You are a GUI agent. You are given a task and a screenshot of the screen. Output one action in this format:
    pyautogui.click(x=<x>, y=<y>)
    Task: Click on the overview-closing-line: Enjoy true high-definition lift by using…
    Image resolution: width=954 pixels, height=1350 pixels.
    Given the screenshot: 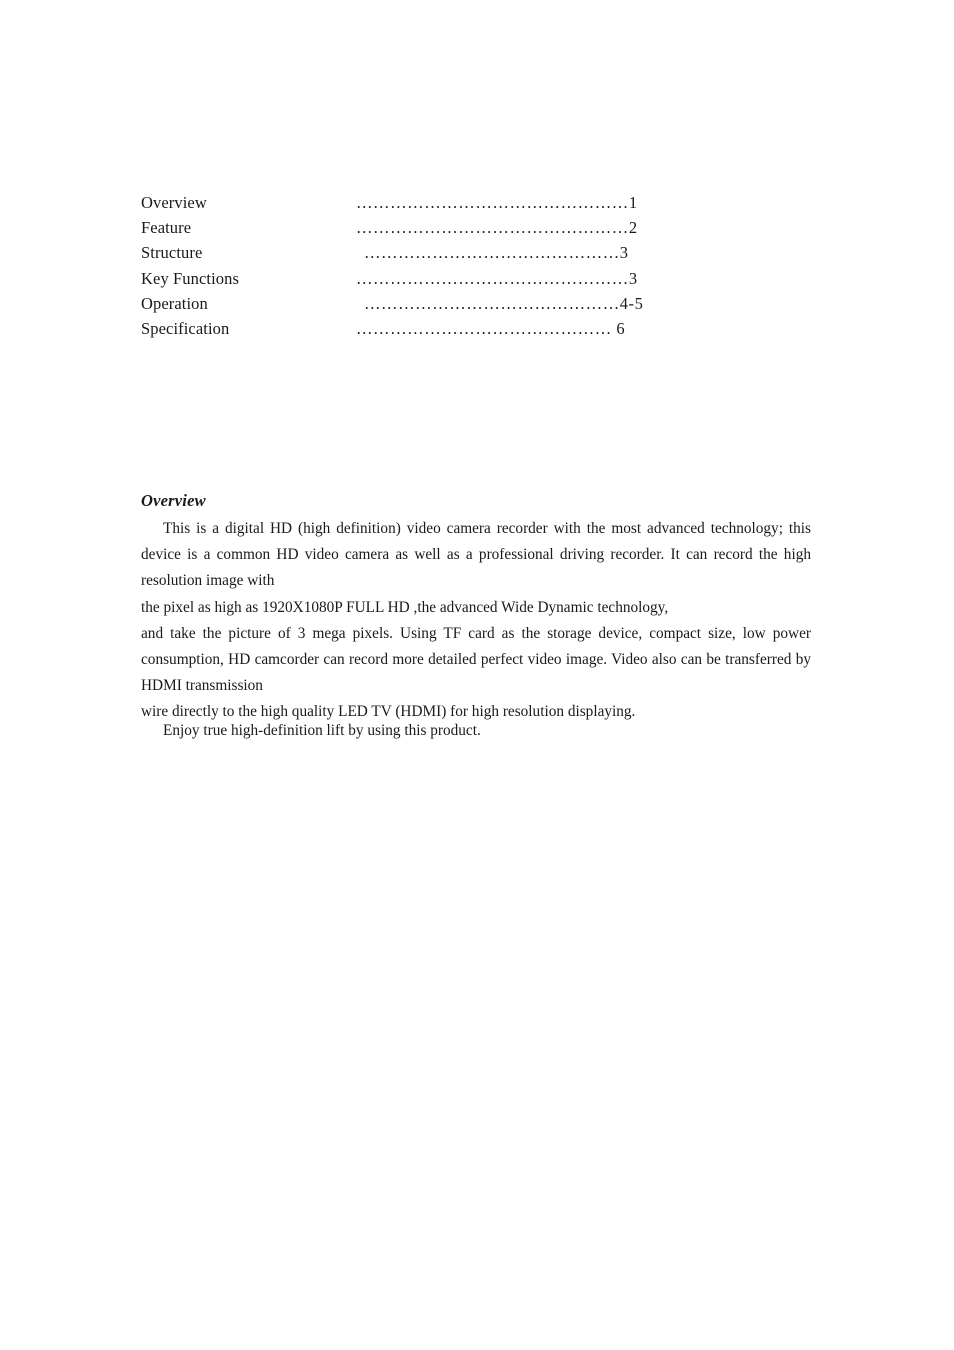 What is the action you would take?
    pyautogui.click(x=322, y=730)
    